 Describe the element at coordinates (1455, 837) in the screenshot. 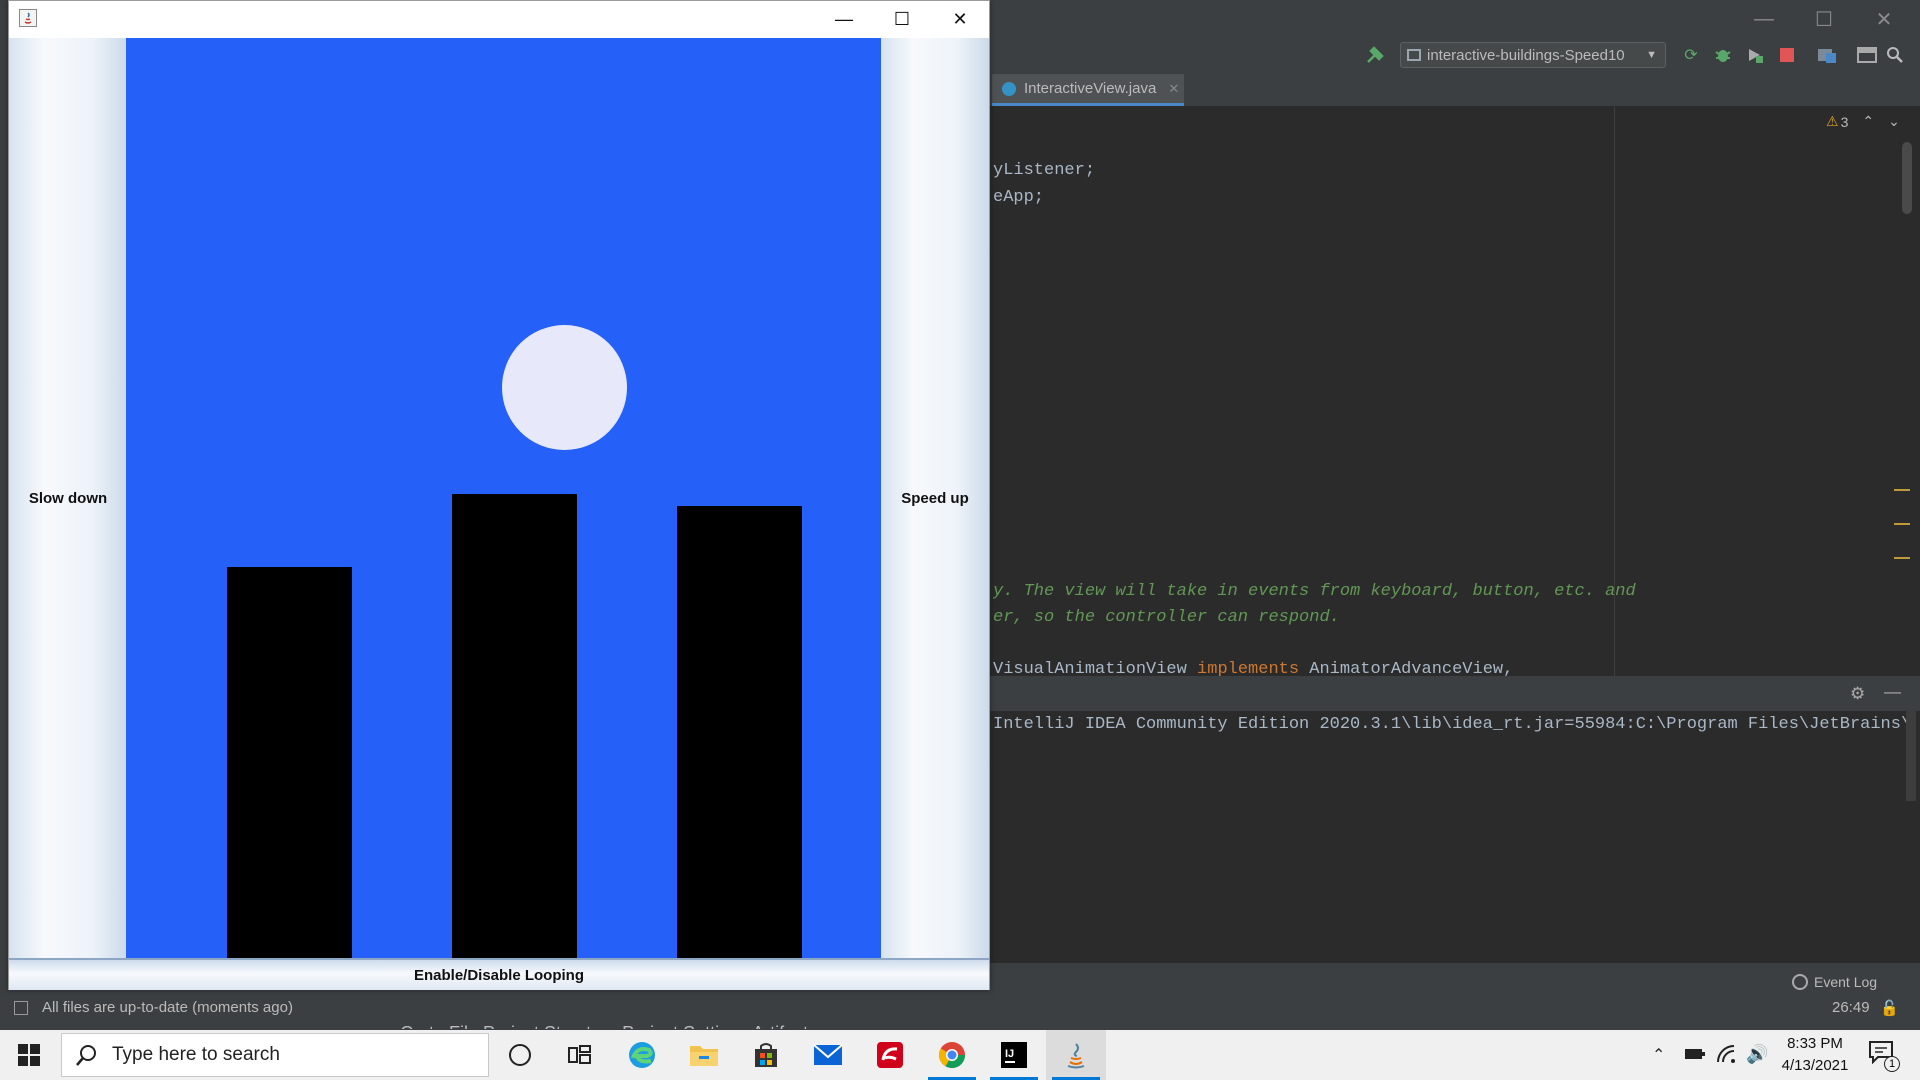

I see `run-console` at that location.